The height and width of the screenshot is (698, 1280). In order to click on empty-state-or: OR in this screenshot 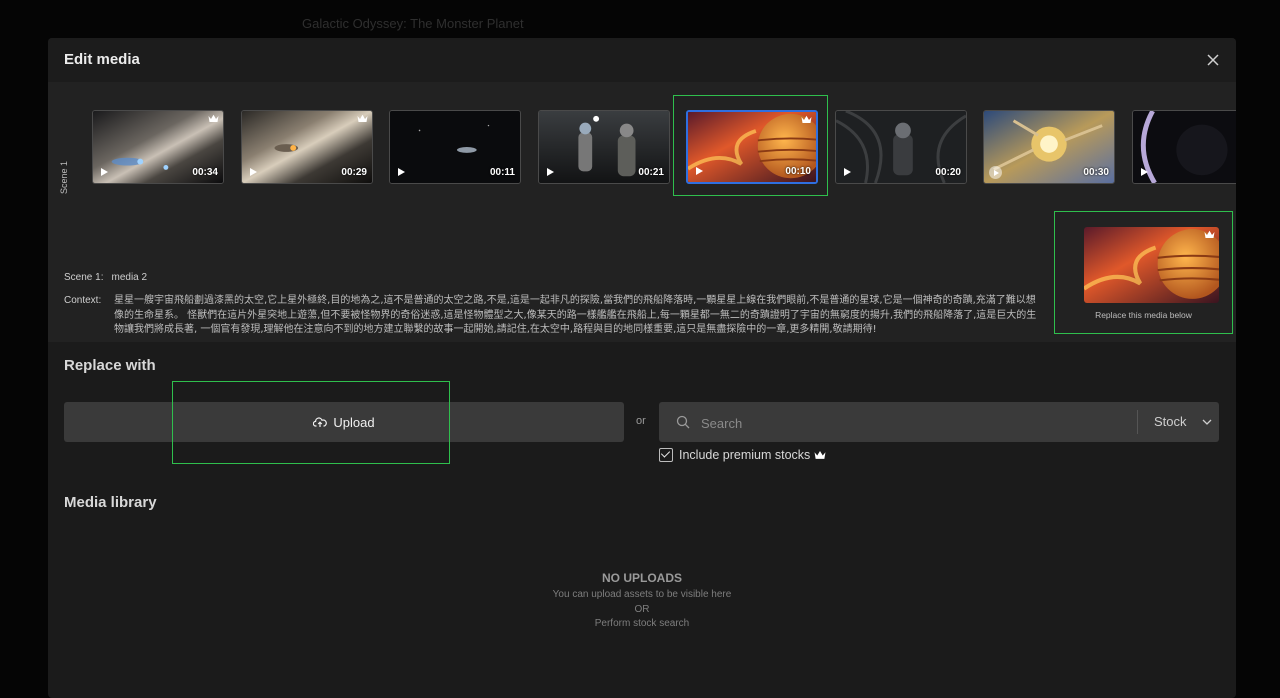, I will do `click(642, 609)`.